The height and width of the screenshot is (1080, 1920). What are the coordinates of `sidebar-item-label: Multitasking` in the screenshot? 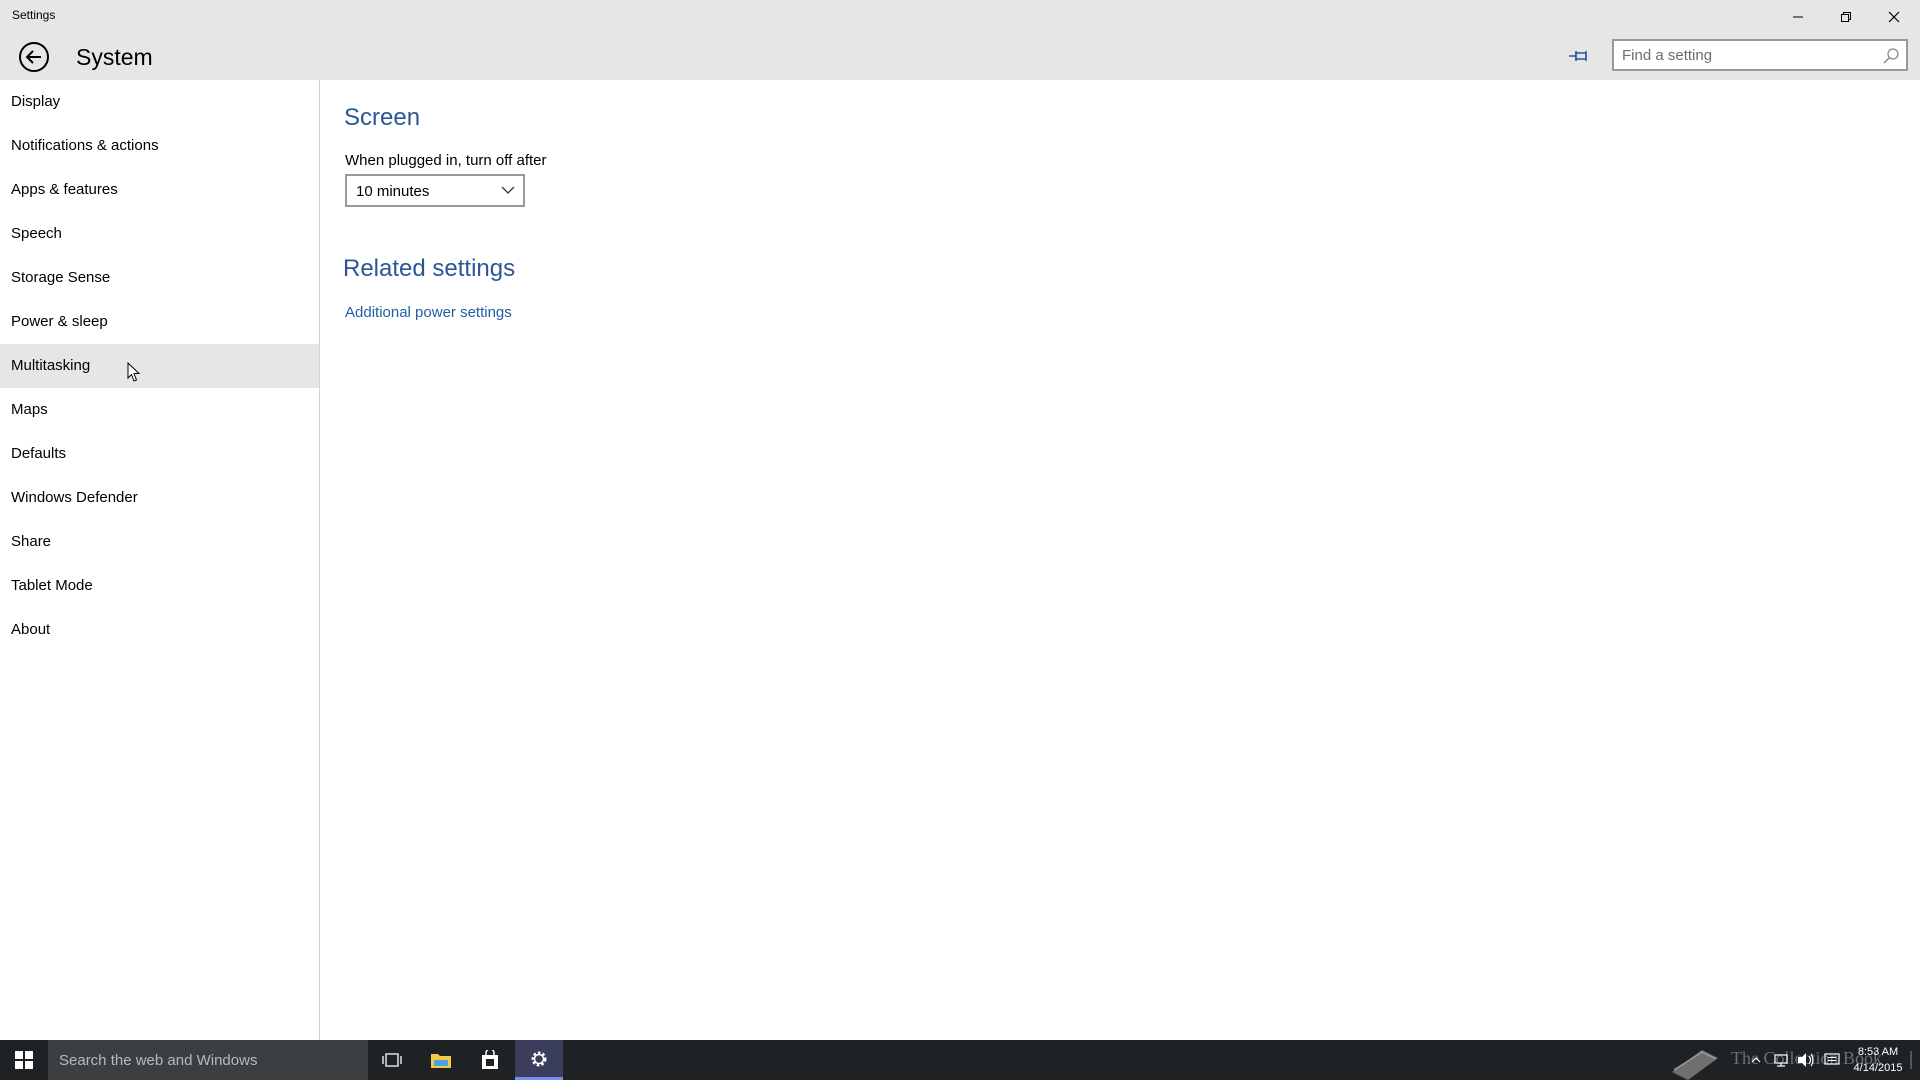 It's located at (51, 365).